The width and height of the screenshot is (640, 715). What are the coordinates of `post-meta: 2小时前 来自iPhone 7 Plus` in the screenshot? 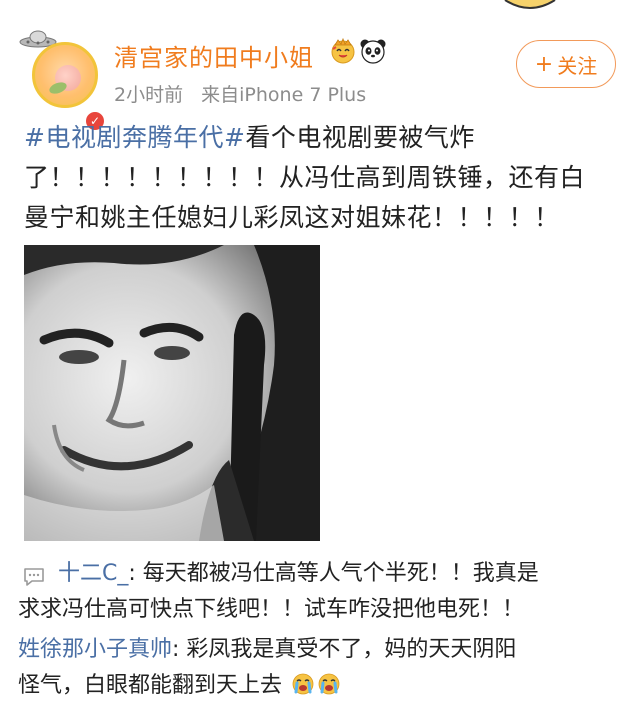 It's located at (246, 93).